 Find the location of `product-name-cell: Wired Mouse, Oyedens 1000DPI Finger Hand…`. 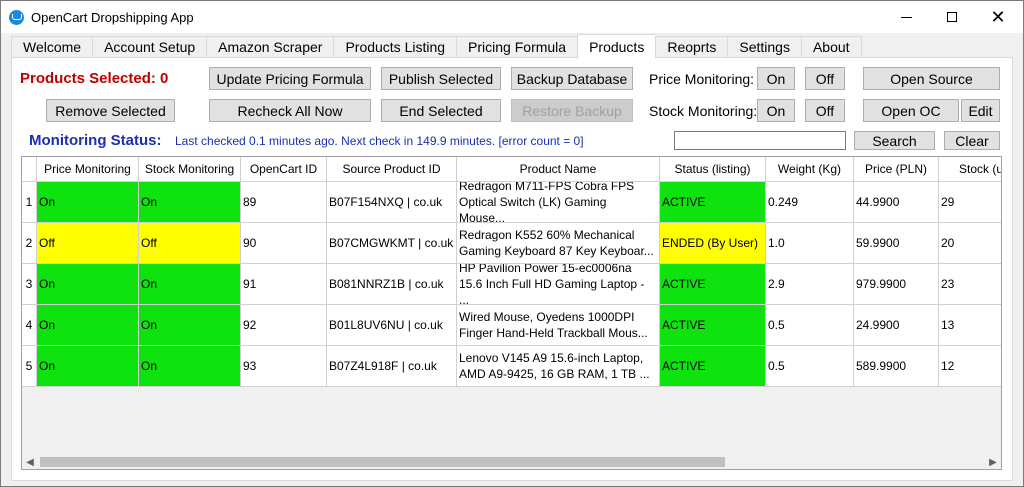

product-name-cell: Wired Mouse, Oyedens 1000DPI Finger Hand… is located at coordinates (558, 325).